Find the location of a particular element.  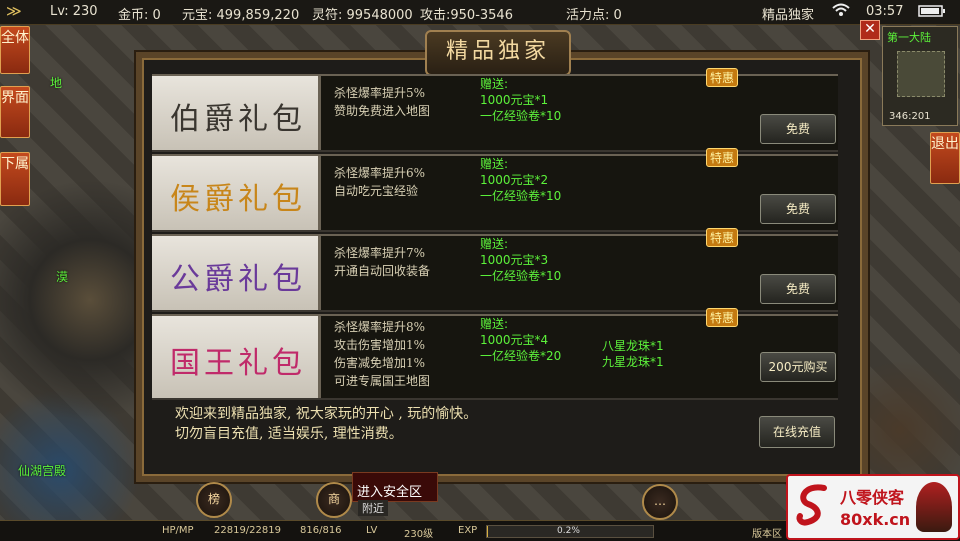

perk-text: 杀怪爆率提升5% is located at coordinates (382, 93).